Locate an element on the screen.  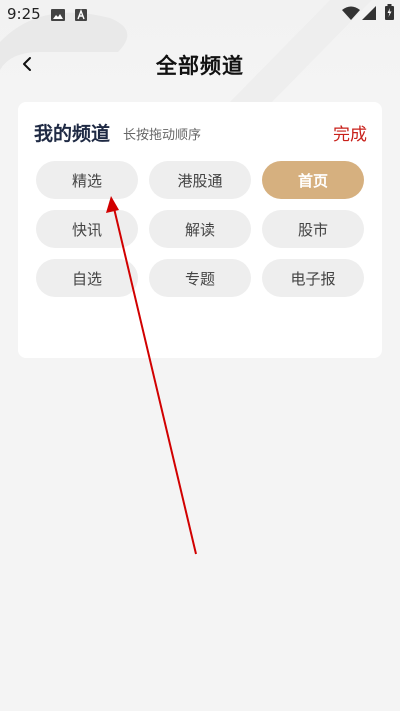
done-button: 完成 is located at coordinates (350, 132).